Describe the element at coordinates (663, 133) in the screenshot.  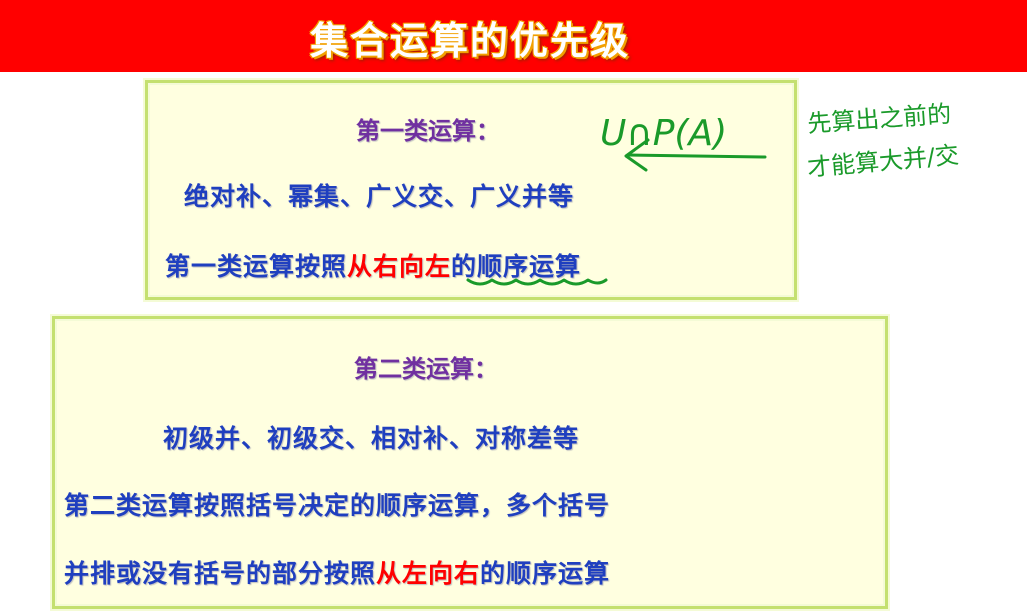
I see `handwritten-formula: U∩P(A)` at that location.